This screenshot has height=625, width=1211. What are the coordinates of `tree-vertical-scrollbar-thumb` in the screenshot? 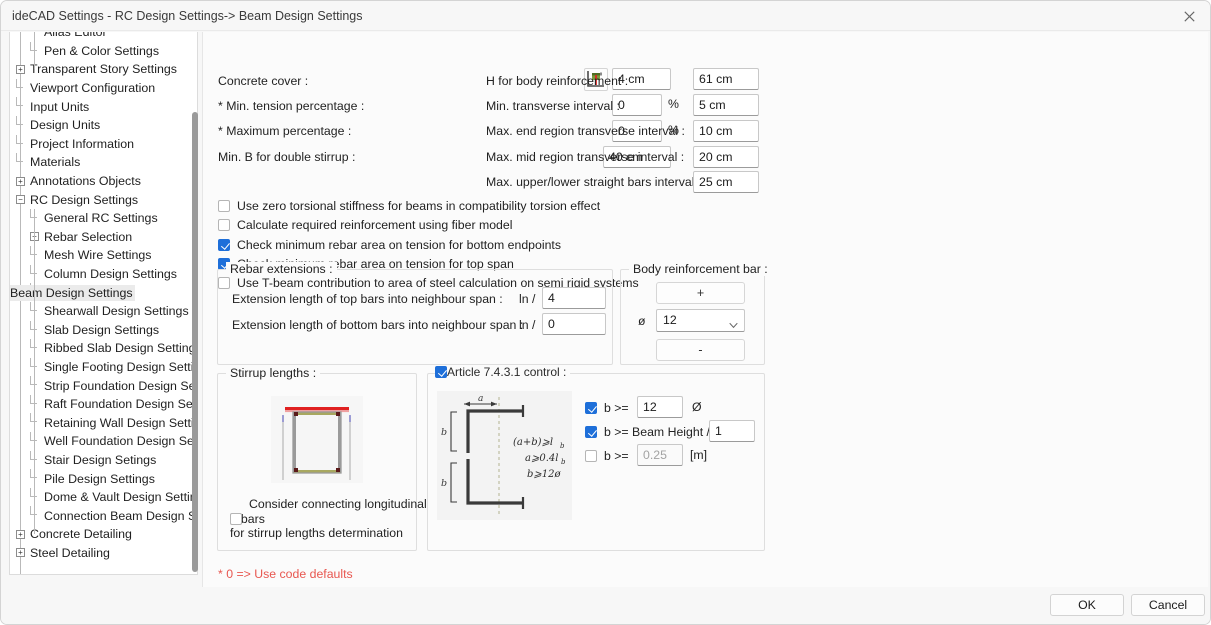 It's located at (195, 342).